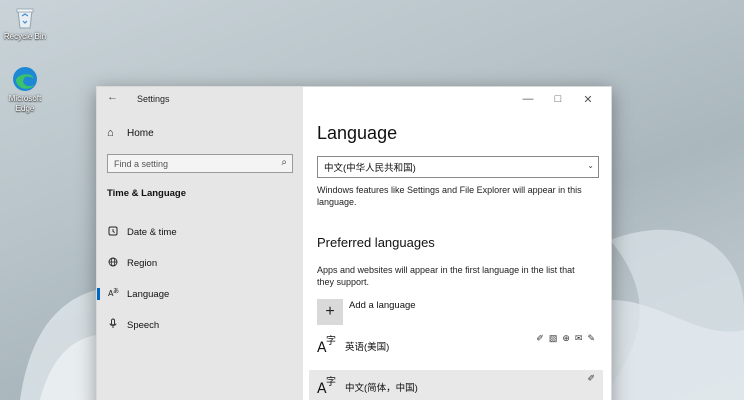  What do you see at coordinates (143, 325) in the screenshot?
I see `sidebar-item-label: Speech` at bounding box center [143, 325].